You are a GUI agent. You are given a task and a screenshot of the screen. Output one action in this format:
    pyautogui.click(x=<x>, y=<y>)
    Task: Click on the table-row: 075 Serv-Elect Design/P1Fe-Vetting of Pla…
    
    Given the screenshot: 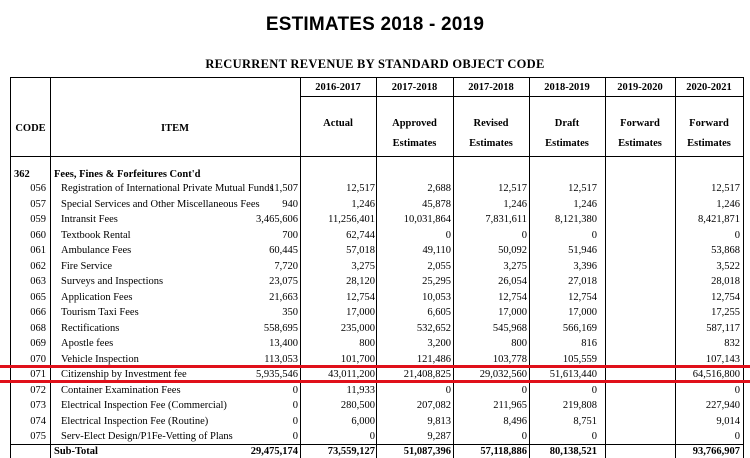 What is the action you would take?
    pyautogui.click(x=377, y=436)
    